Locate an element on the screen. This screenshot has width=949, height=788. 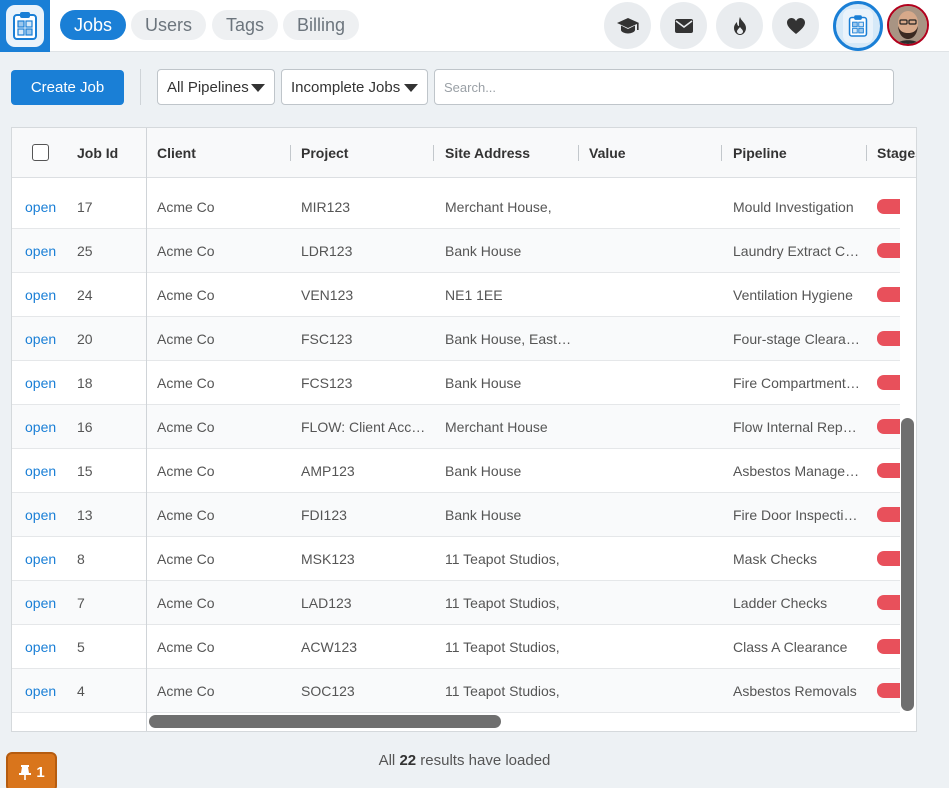
user-avatar is located at coordinates (908, 25).